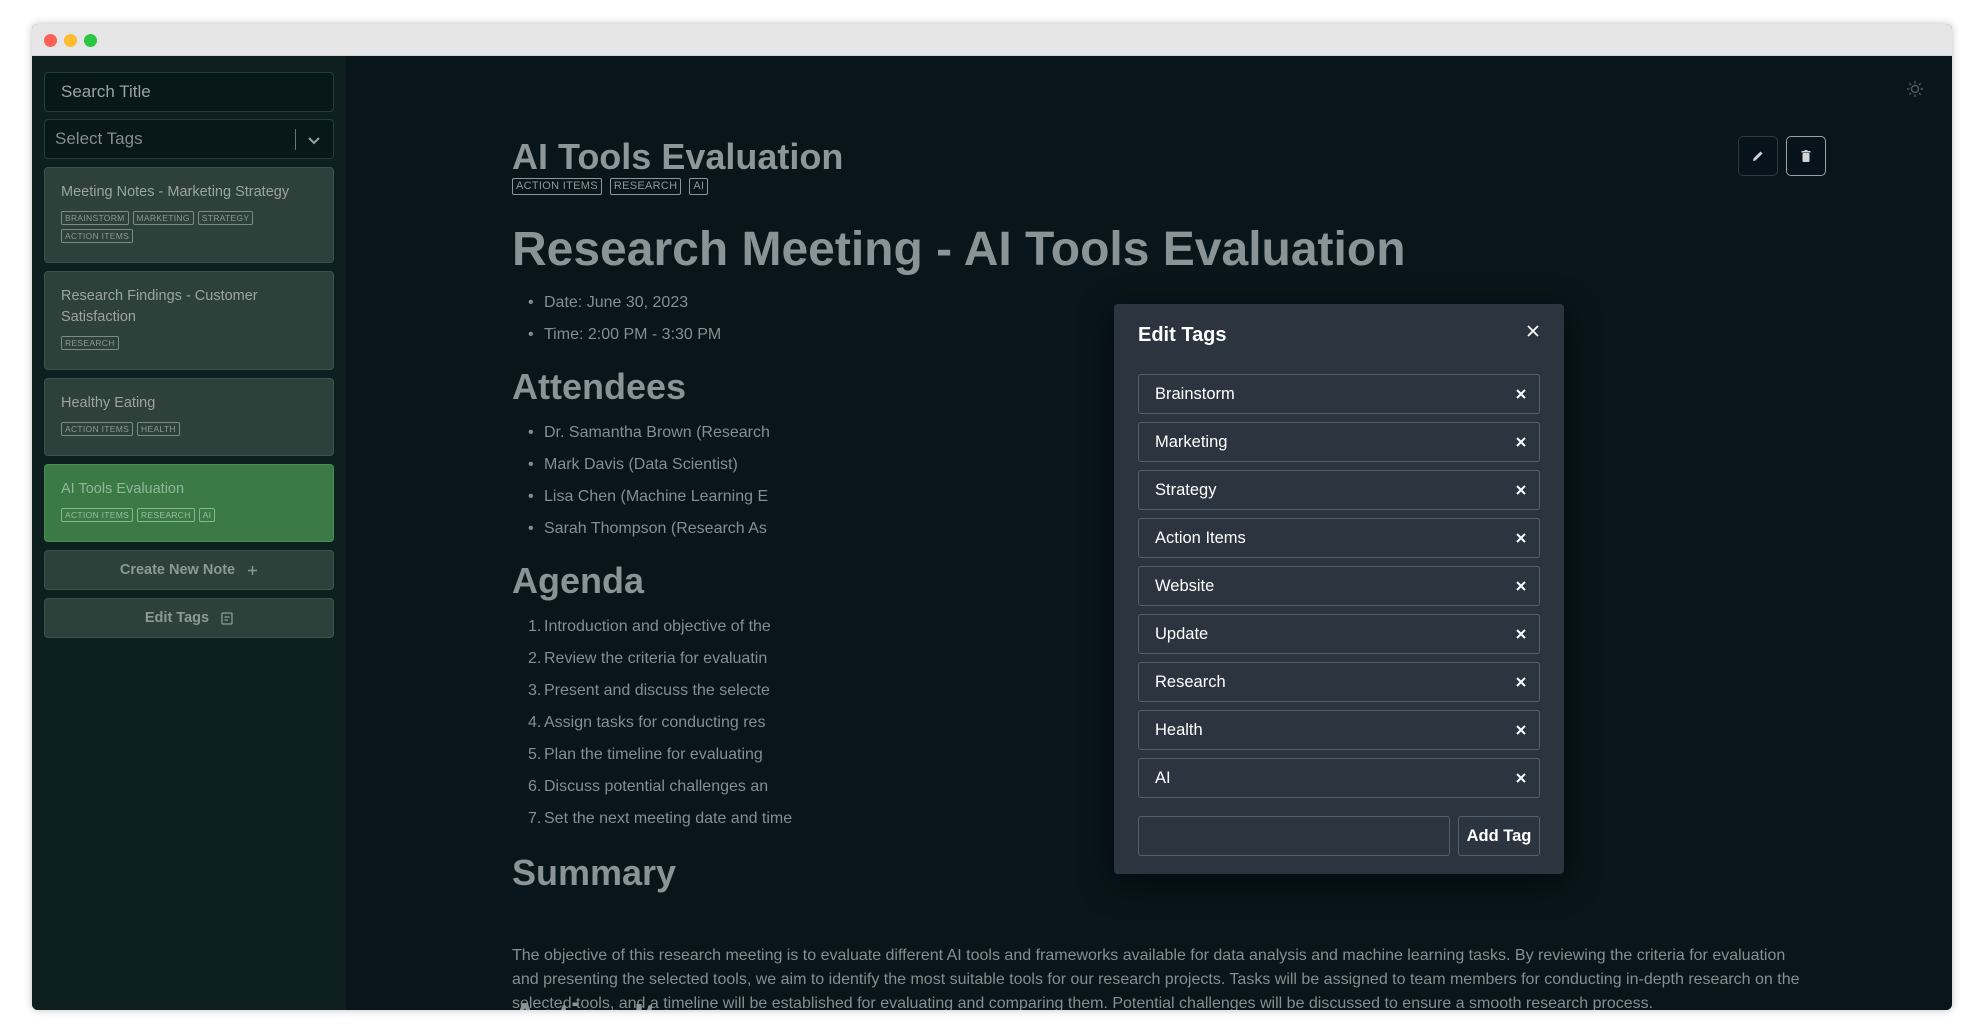  Describe the element at coordinates (649, 690) in the screenshot. I see `agenda-item: 3. Present and discuss the selecte` at that location.